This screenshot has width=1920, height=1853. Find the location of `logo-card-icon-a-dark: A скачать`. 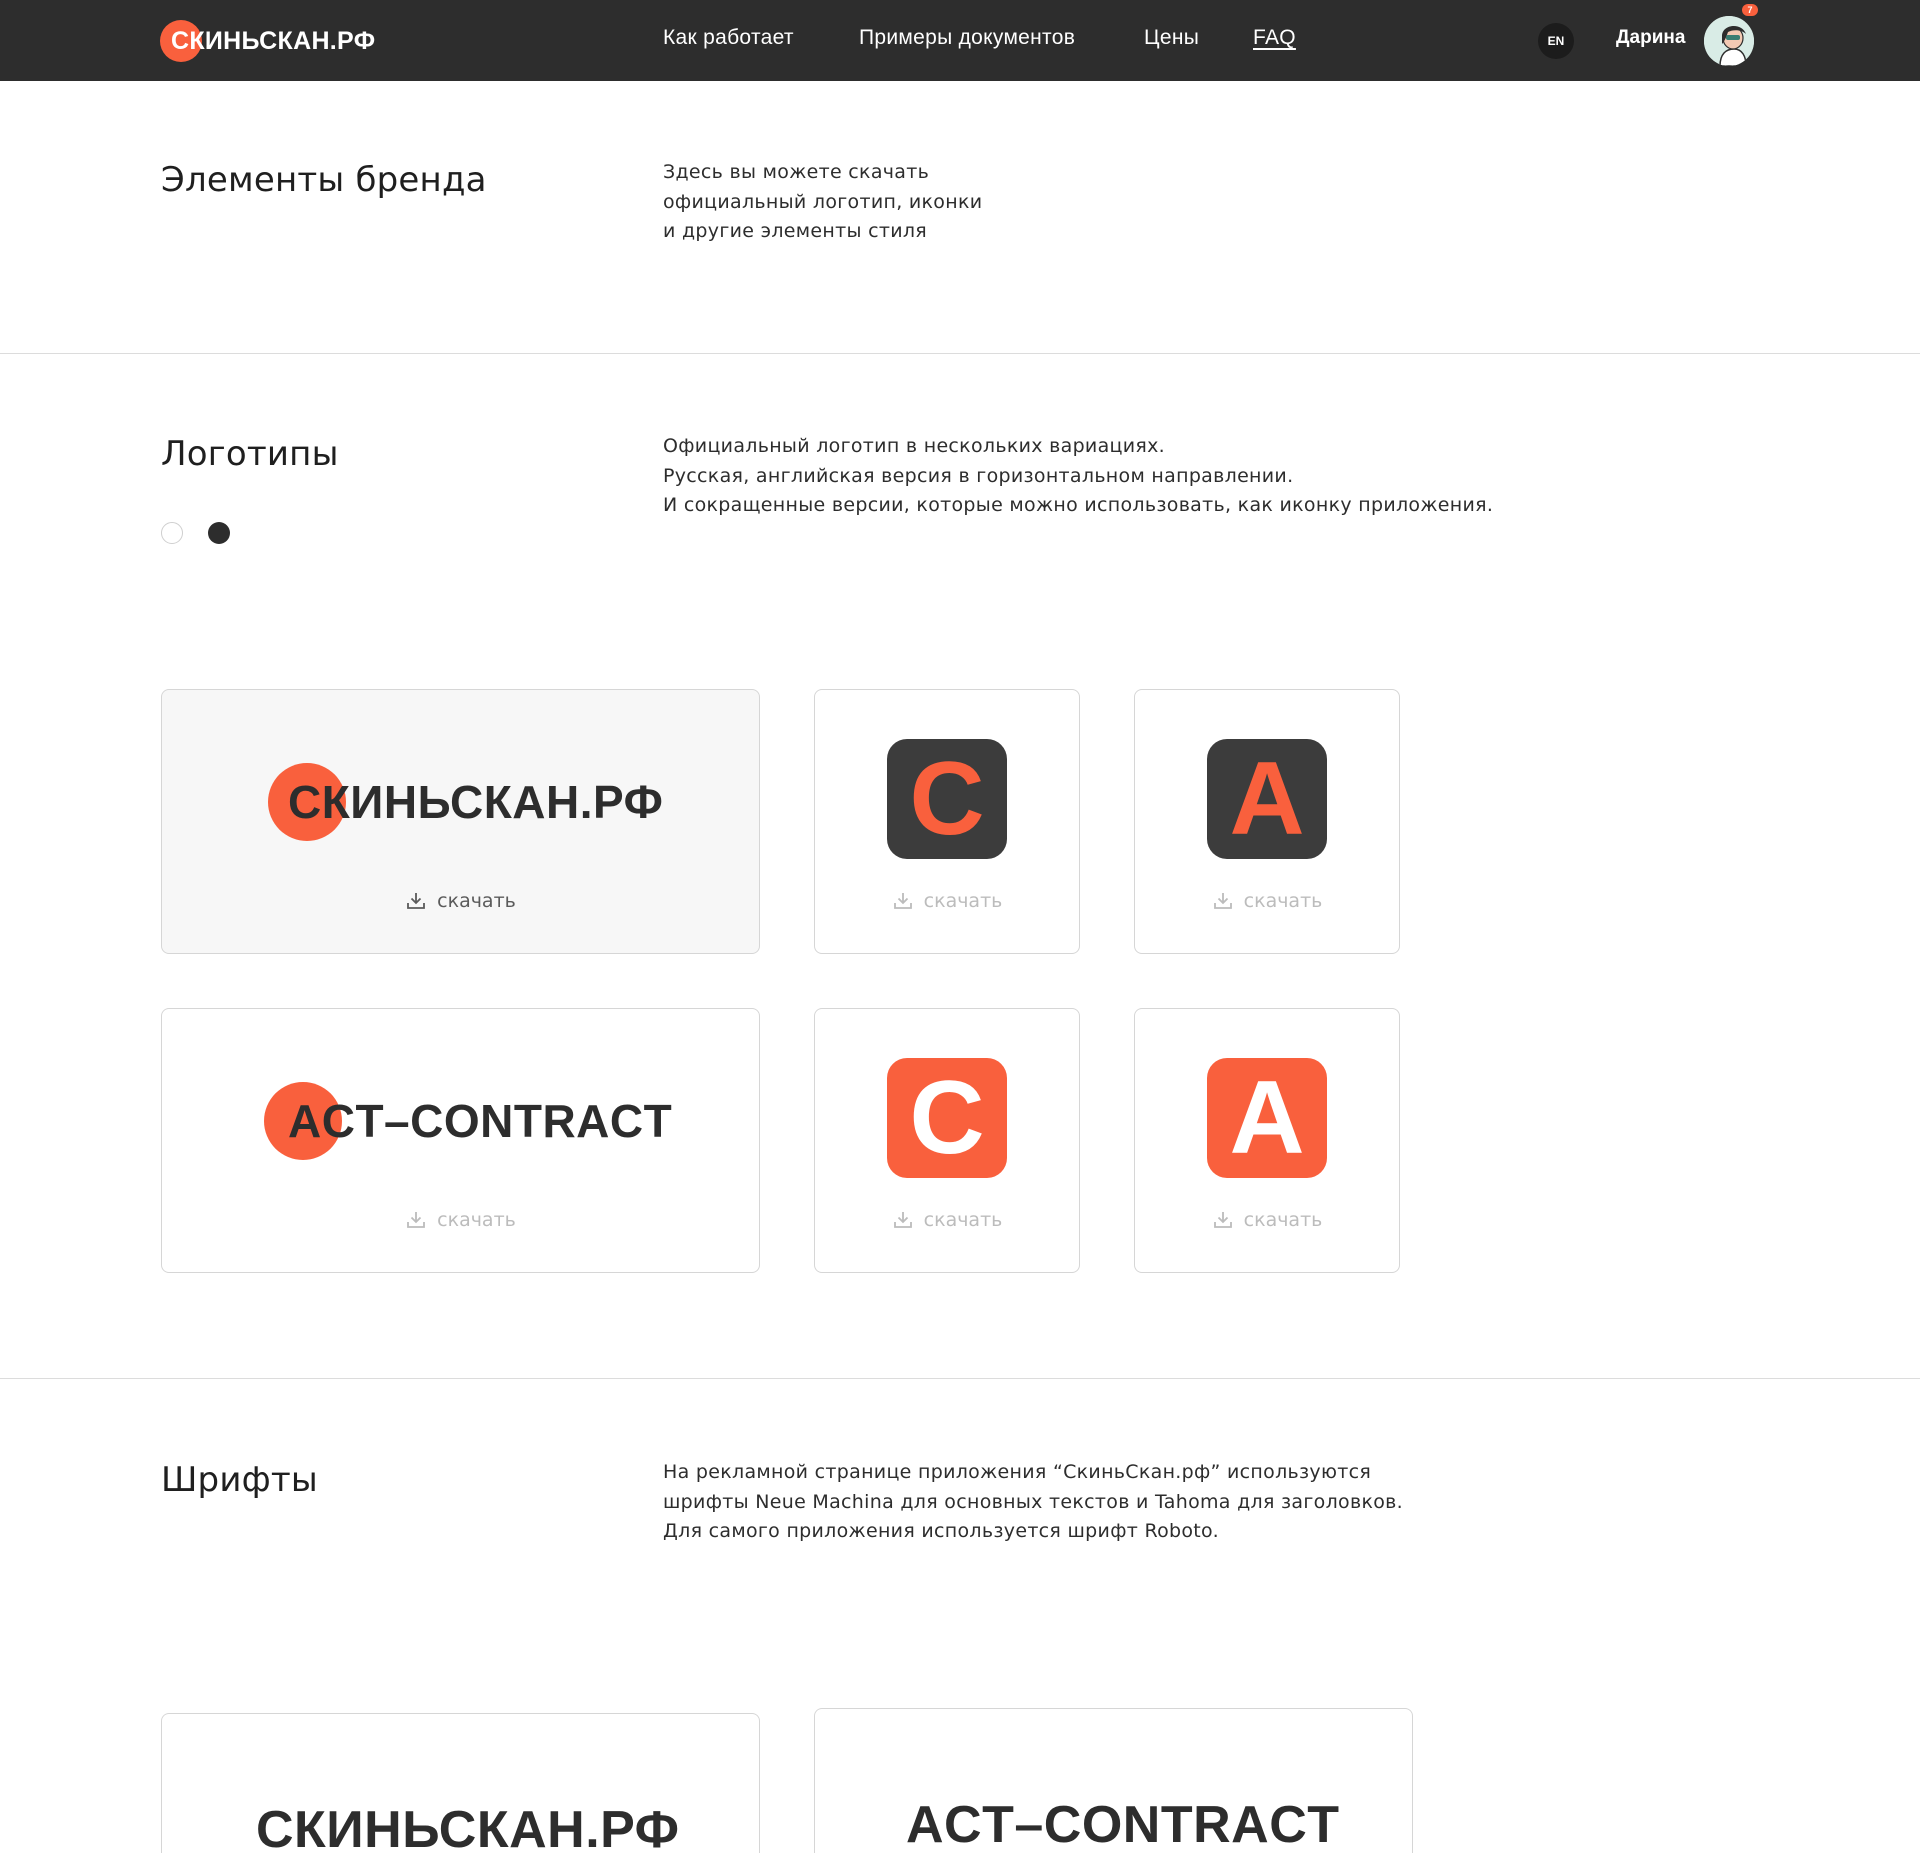

logo-card-icon-a-dark: A скачать is located at coordinates (1267, 821).